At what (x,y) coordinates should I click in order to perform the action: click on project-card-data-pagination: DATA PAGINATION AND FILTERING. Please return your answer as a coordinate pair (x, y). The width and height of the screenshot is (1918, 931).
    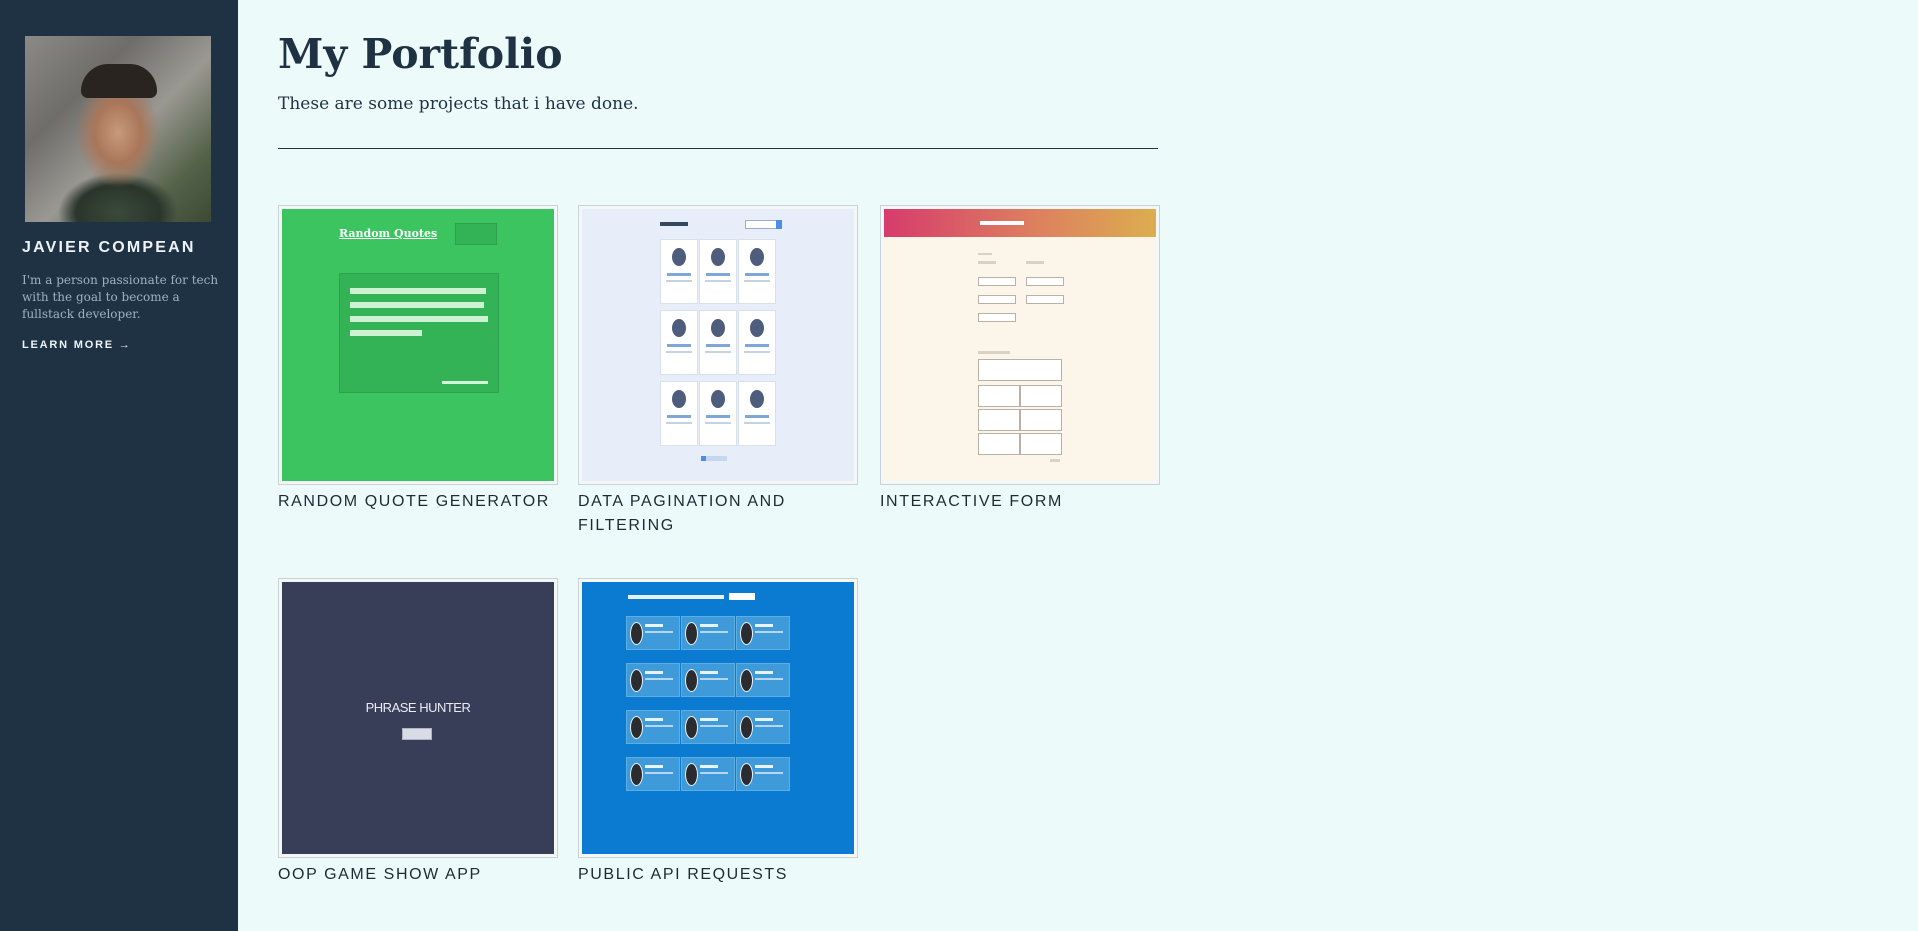
    Looking at the image, I should click on (718, 371).